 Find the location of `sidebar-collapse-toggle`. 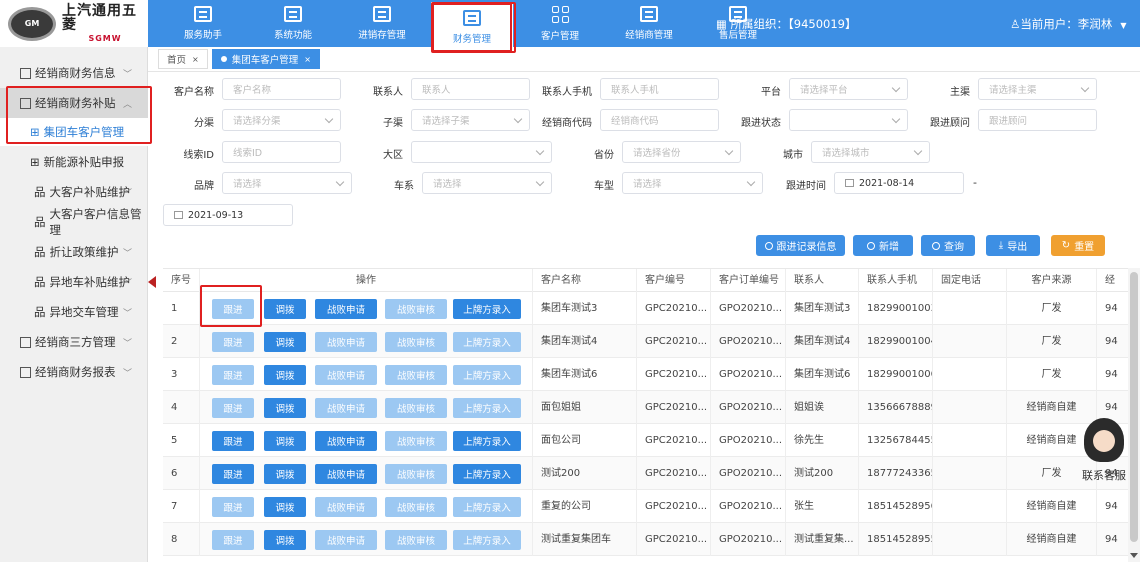

sidebar-collapse-toggle is located at coordinates (152, 282).